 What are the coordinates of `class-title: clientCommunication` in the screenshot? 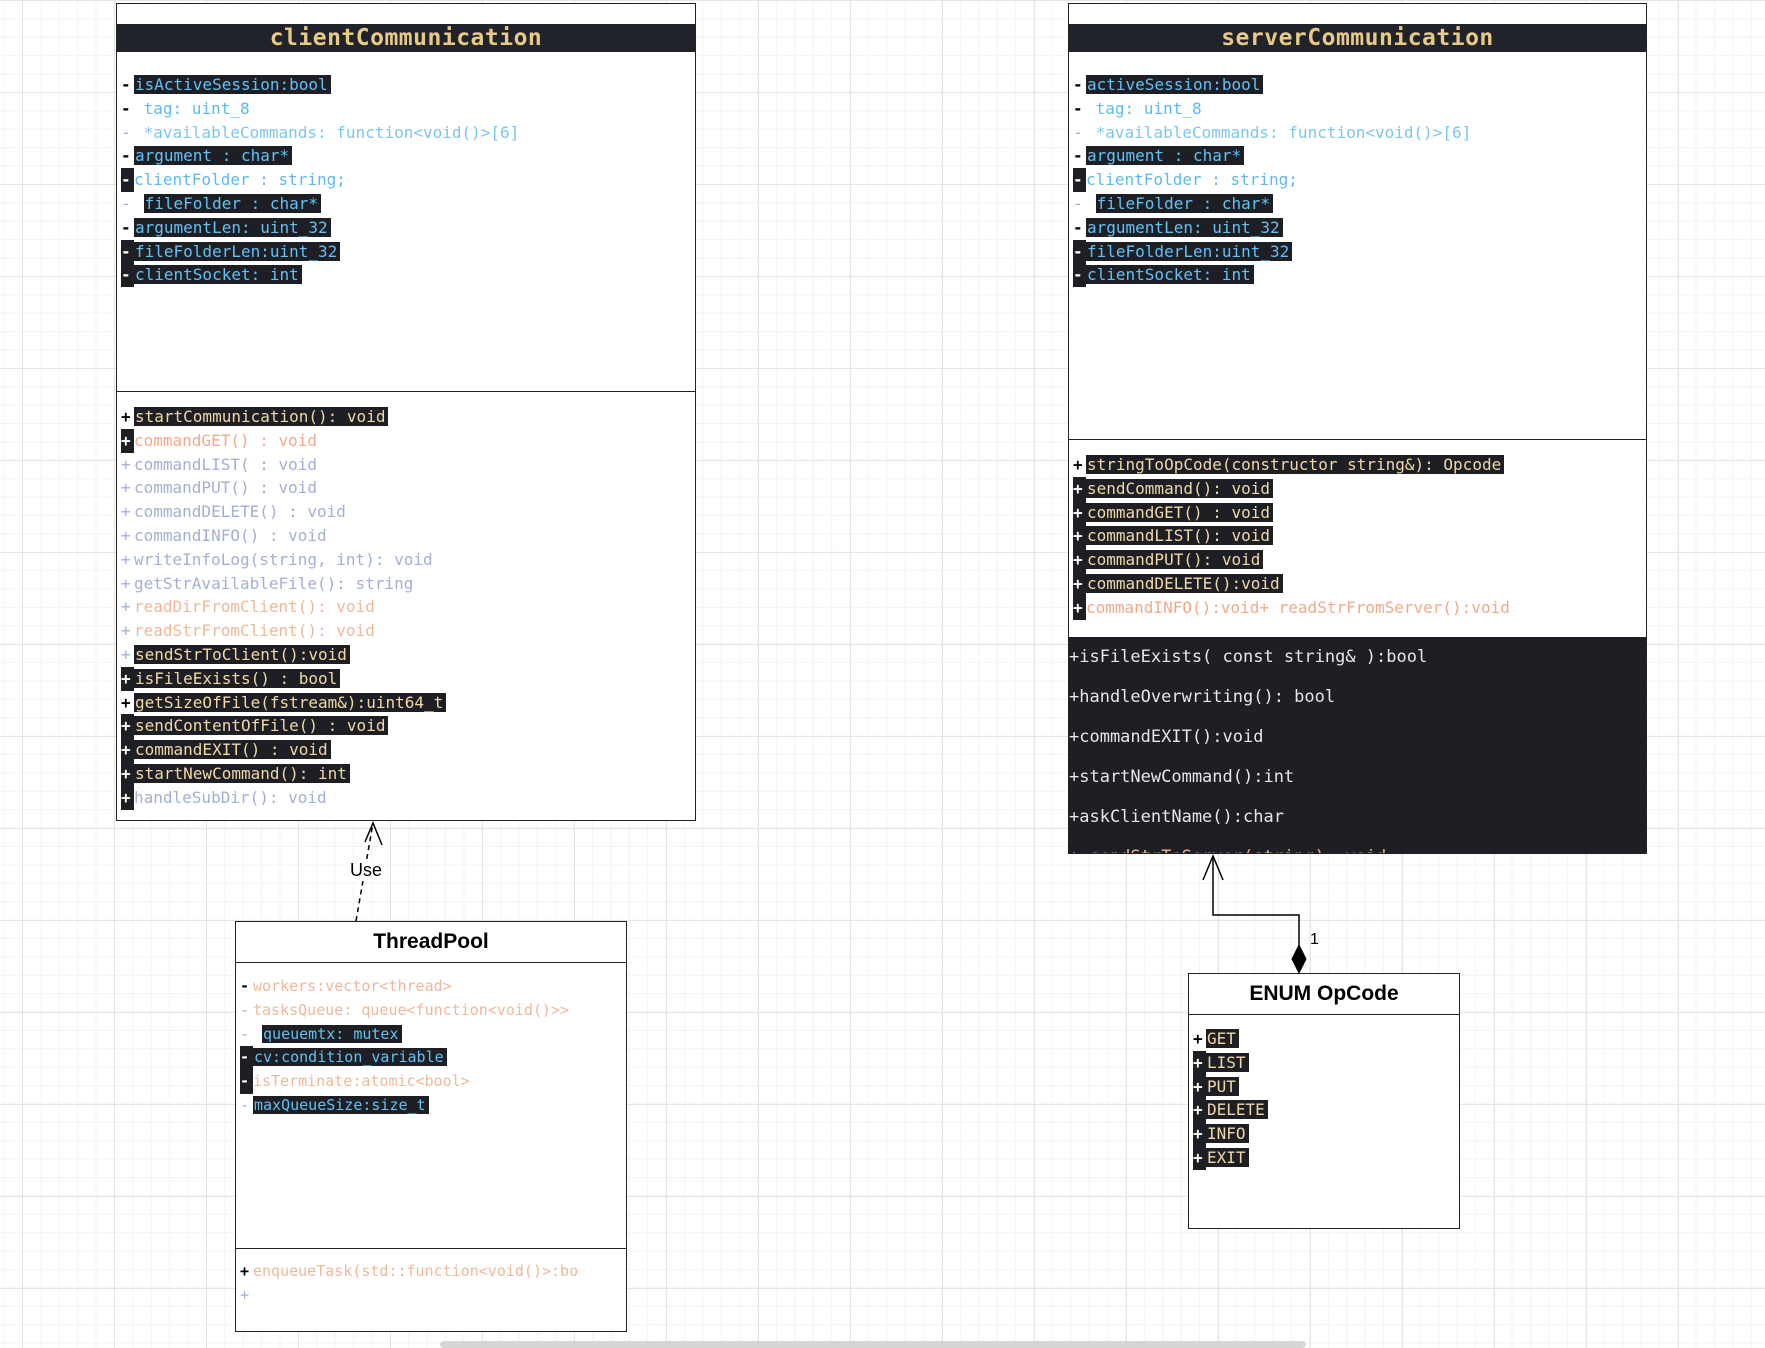 It's located at (406, 38).